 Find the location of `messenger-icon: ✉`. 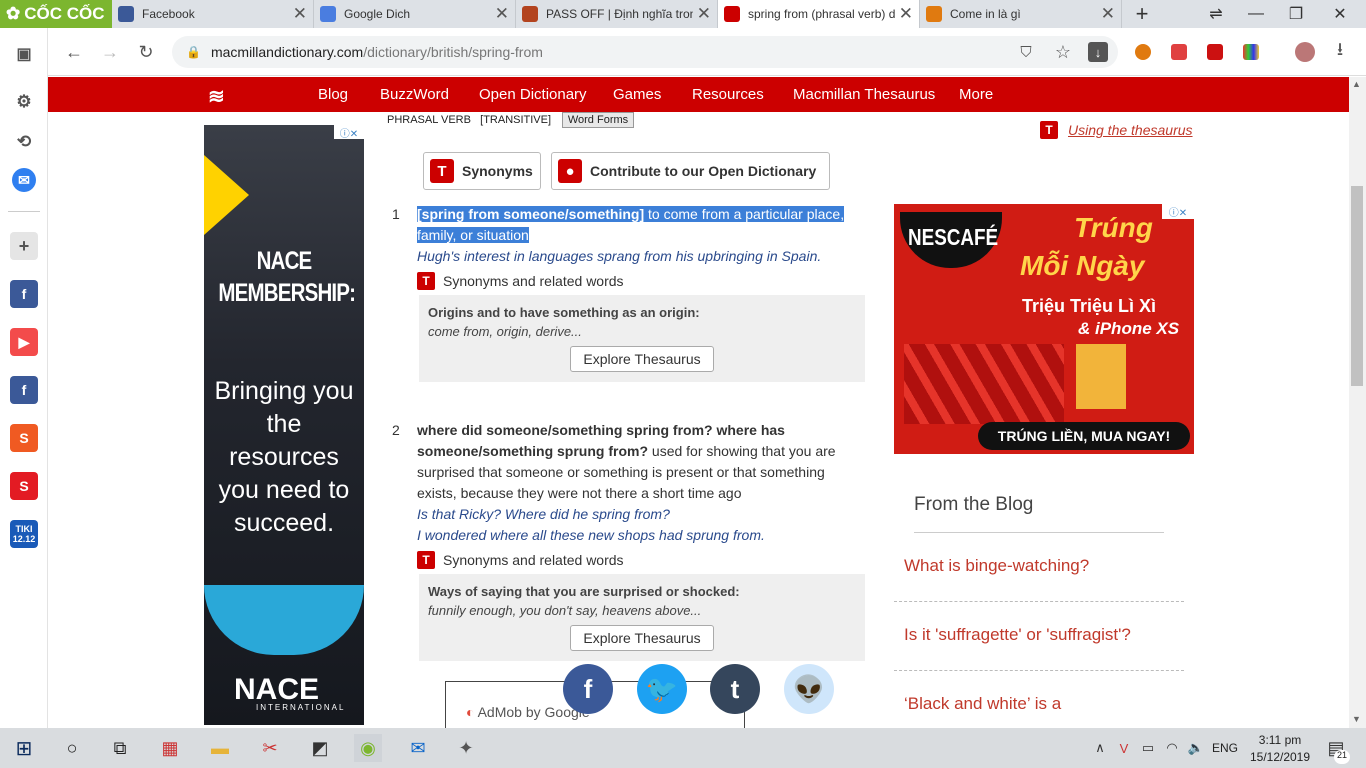

messenger-icon: ✉ is located at coordinates (24, 180).